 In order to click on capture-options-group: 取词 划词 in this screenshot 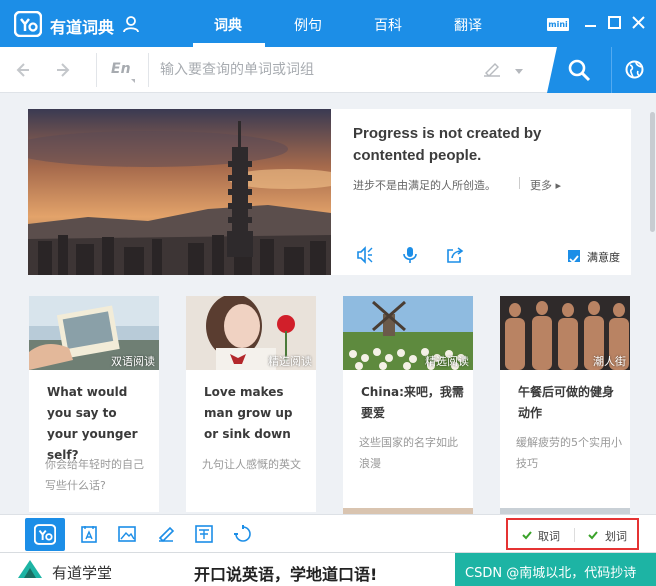, I will do `click(572, 534)`.